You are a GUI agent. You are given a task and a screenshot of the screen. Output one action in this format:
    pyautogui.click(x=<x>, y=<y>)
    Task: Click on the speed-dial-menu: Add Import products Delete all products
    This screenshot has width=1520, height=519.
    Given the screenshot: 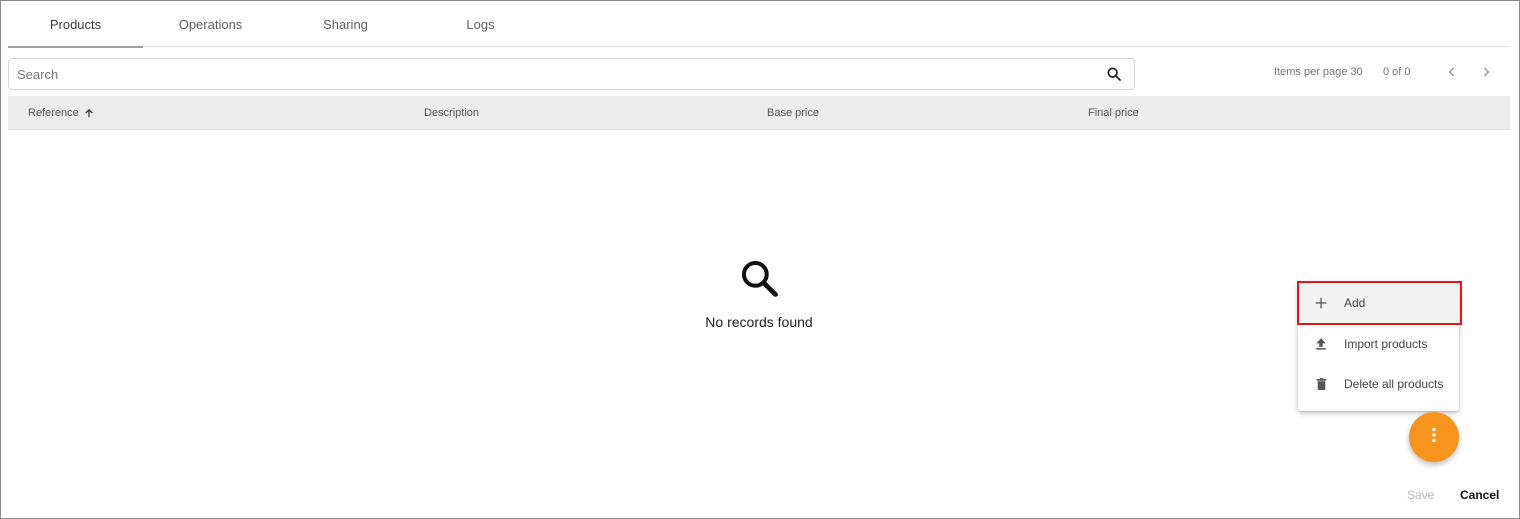 What is the action you would take?
    pyautogui.click(x=1378, y=346)
    